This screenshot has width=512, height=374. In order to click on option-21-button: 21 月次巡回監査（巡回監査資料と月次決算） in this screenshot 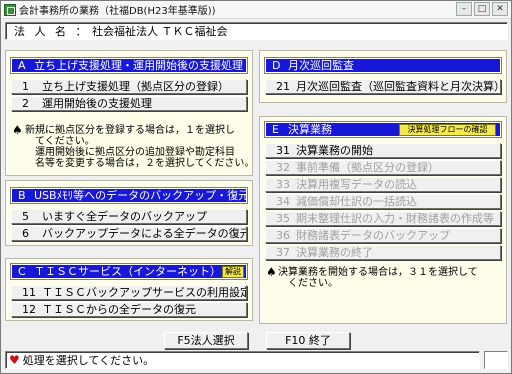, I will do `click(383, 86)`.